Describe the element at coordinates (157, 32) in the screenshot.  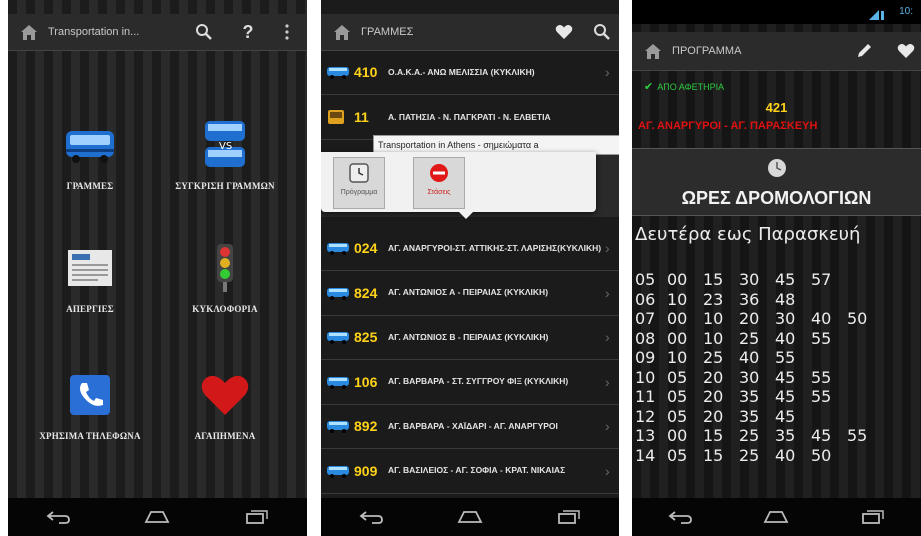
I see `action-bar: Transportation in... ?` at that location.